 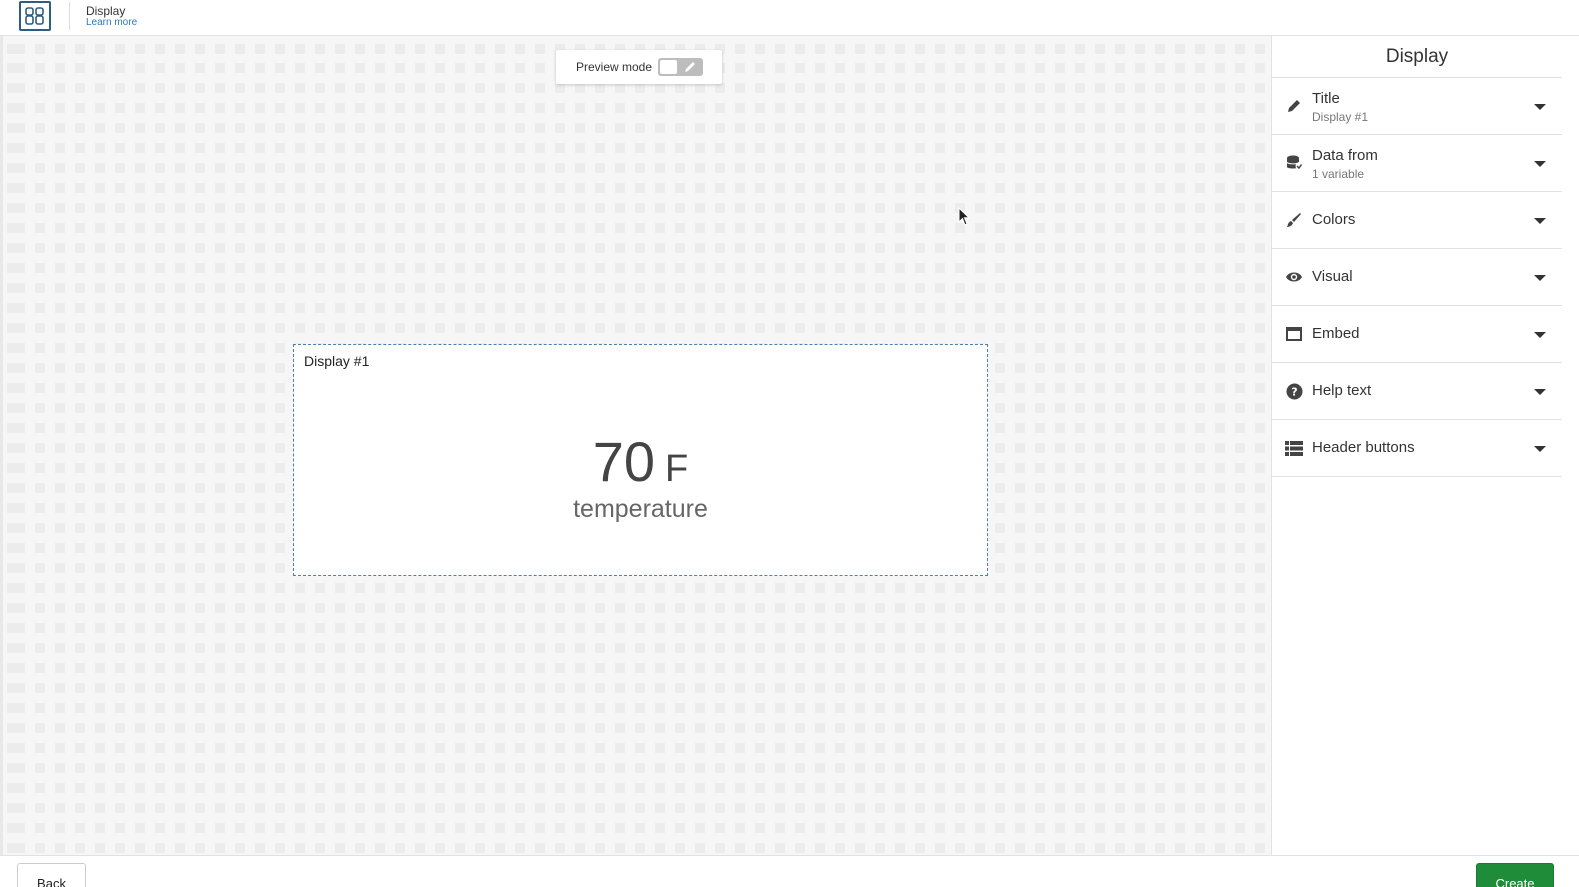 What do you see at coordinates (1363, 447) in the screenshot?
I see `section-label: Header buttons` at bounding box center [1363, 447].